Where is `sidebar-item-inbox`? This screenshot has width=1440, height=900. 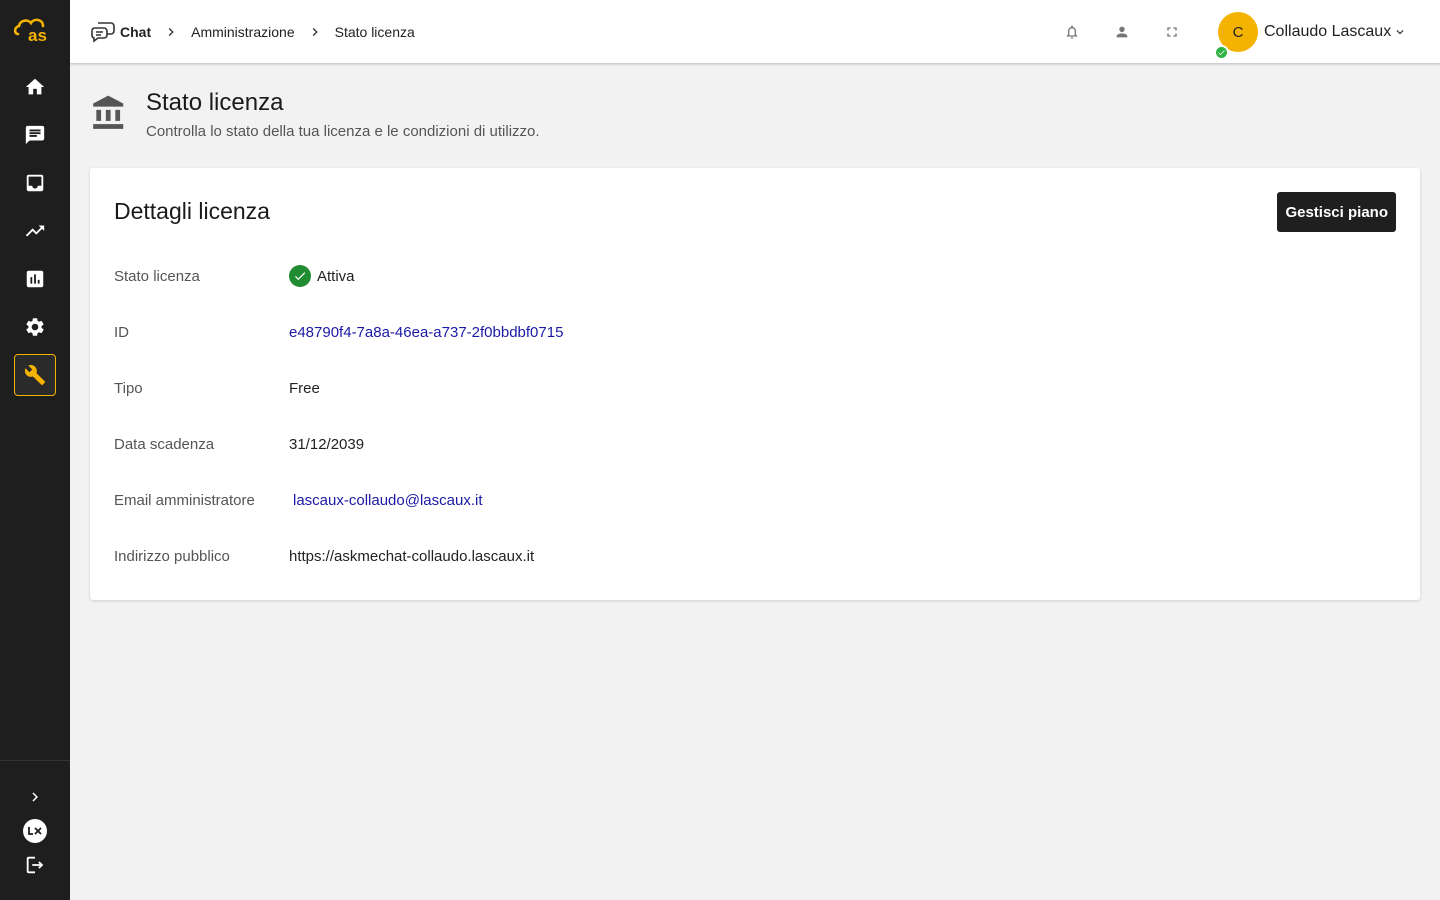
sidebar-item-inbox is located at coordinates (35, 183).